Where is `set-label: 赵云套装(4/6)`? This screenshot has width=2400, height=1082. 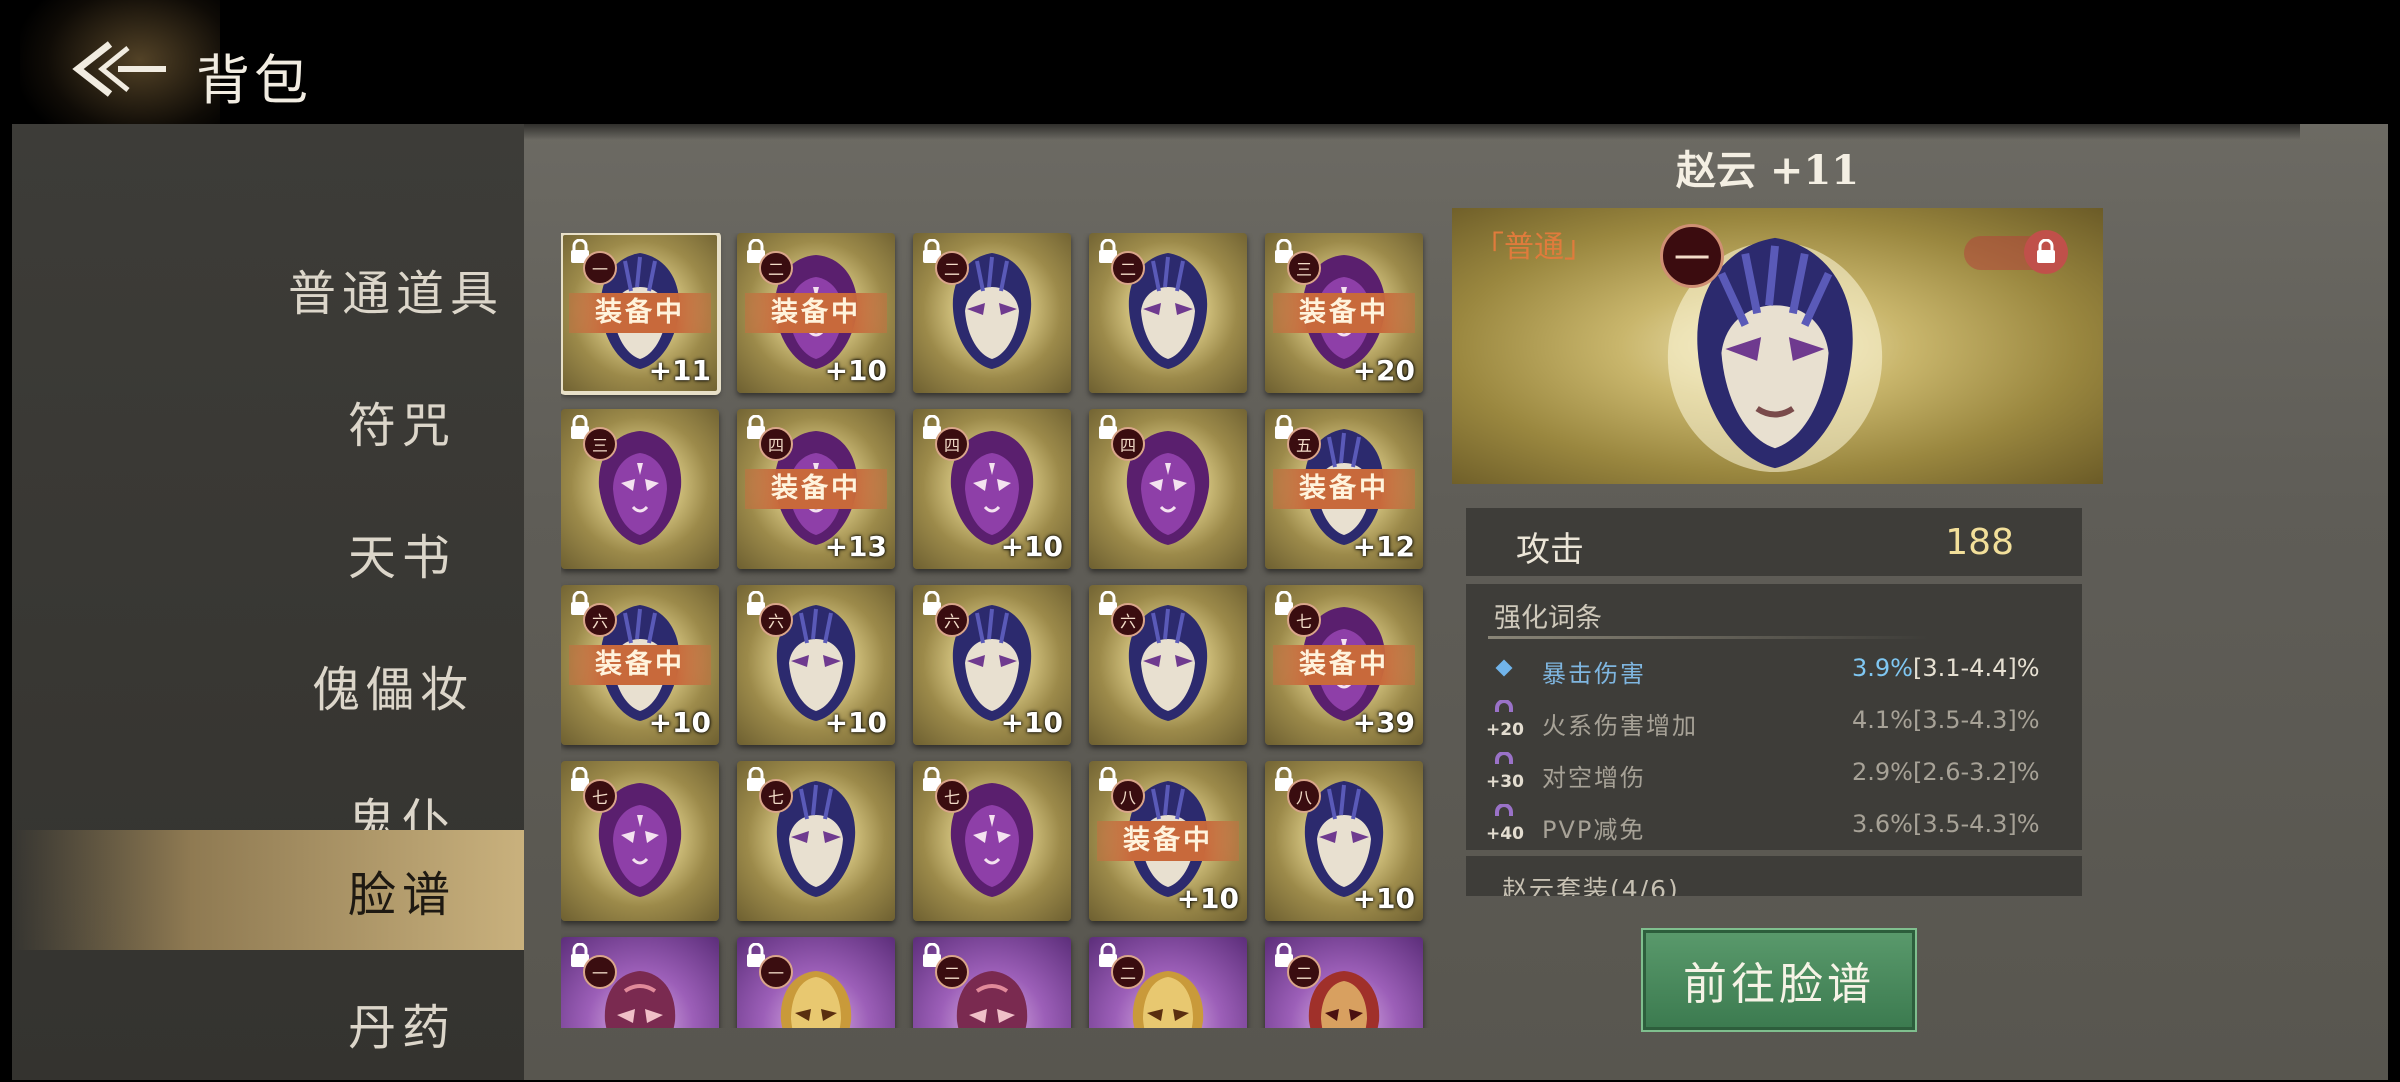 set-label: 赵云套装(4/6) is located at coordinates (1591, 885).